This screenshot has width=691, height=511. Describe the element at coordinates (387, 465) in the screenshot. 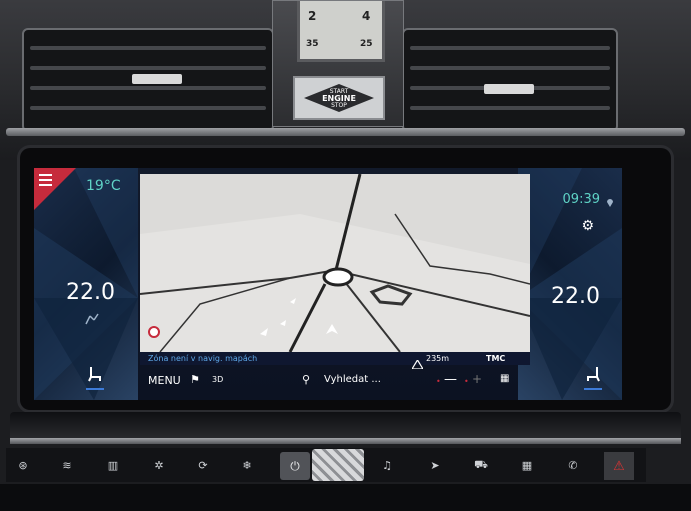

I see `media-button: ♫` at that location.